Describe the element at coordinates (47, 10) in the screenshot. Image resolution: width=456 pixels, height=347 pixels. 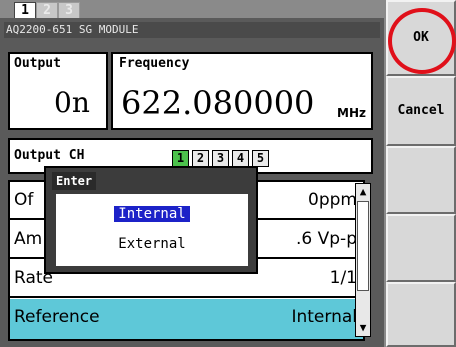
I see `tab-2: 2` at that location.